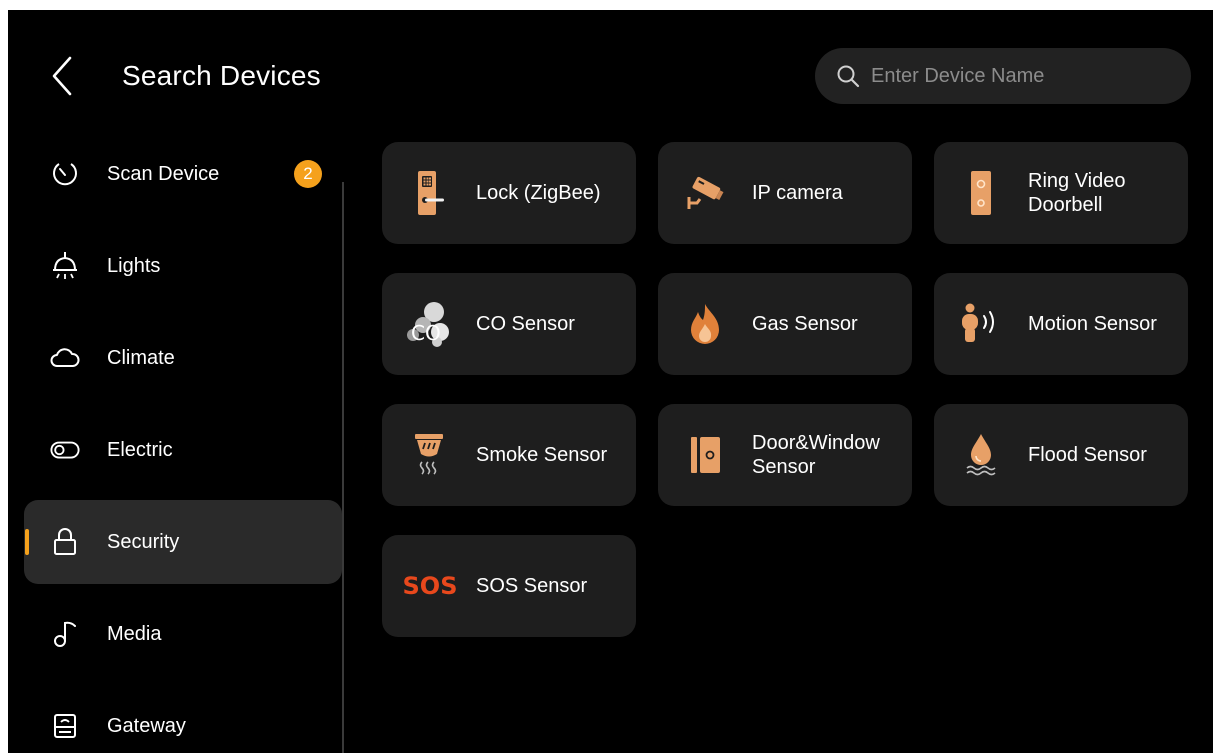 This screenshot has width=1213, height=753. I want to click on device-card-door-window-sensor: Door&Window Sensor, so click(785, 455).